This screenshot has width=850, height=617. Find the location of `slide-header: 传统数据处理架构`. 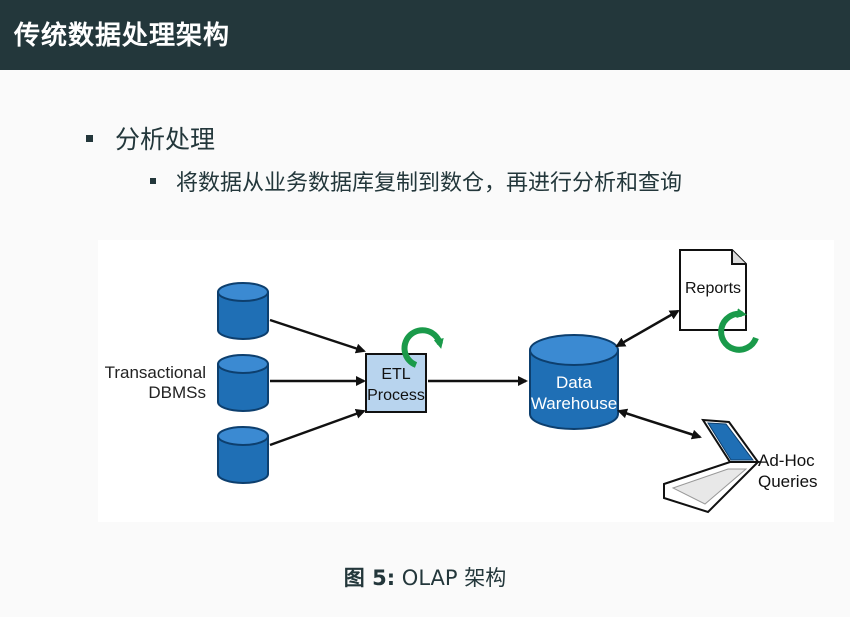

slide-header: 传统数据处理架构 is located at coordinates (425, 35).